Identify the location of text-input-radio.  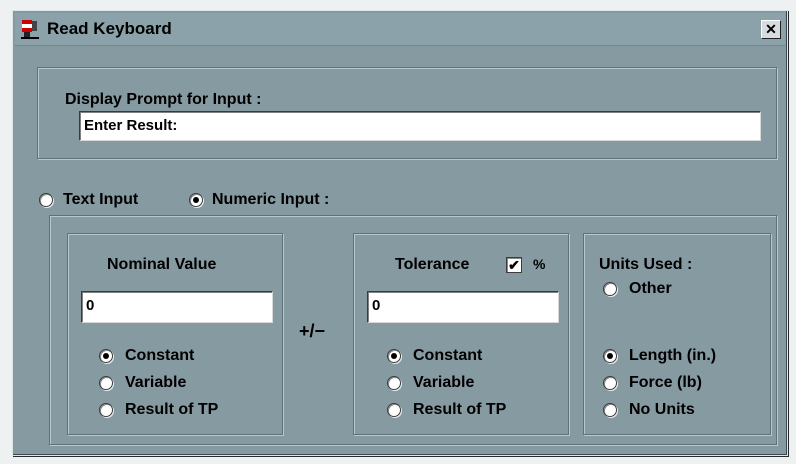
(46, 200).